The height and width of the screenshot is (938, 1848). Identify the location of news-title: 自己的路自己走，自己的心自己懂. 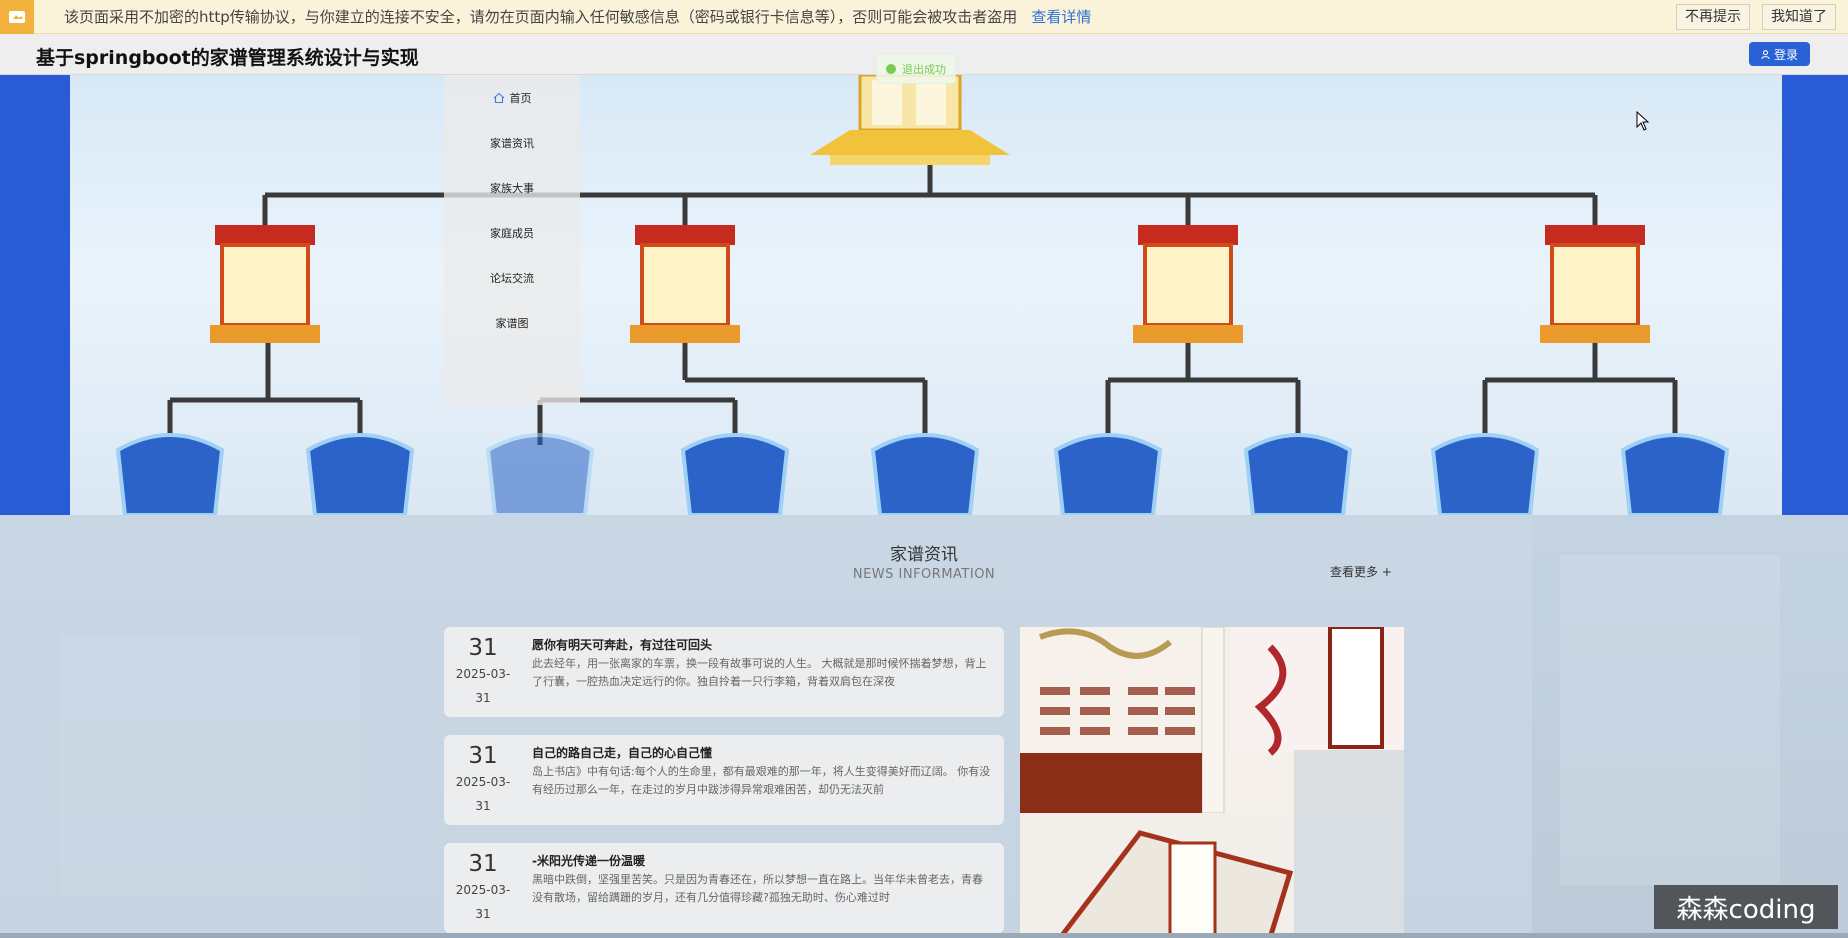
(622, 753).